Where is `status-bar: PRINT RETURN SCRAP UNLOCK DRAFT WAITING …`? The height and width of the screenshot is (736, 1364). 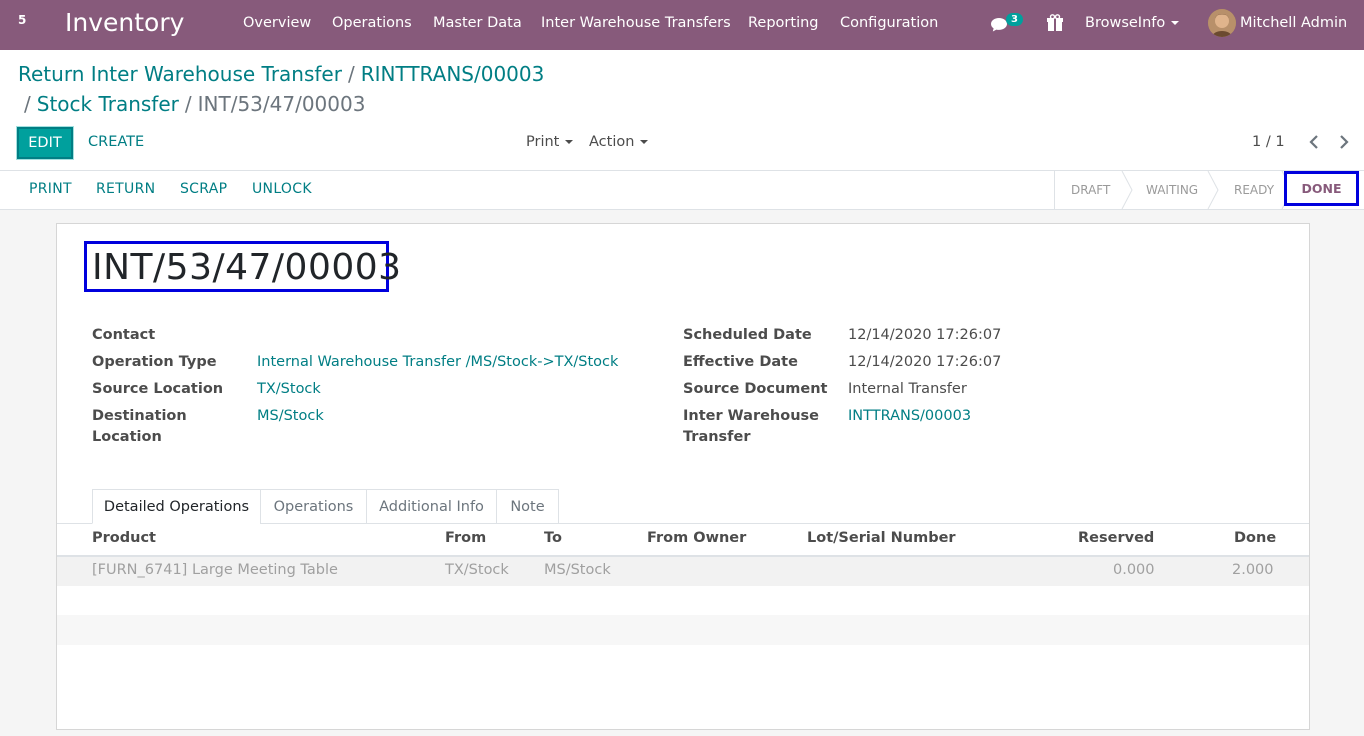 status-bar: PRINT RETURN SCRAP UNLOCK DRAFT WAITING … is located at coordinates (682, 190).